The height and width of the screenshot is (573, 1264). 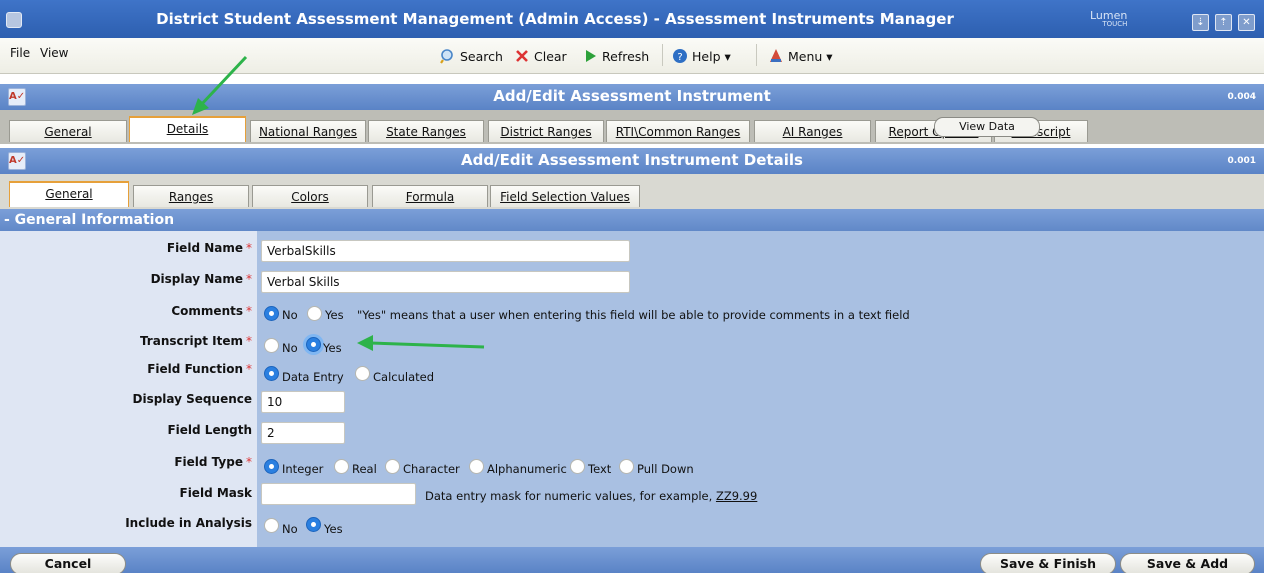 I want to click on instrument-header-title: Add/Edit Assessment Instrument, so click(x=632, y=96).